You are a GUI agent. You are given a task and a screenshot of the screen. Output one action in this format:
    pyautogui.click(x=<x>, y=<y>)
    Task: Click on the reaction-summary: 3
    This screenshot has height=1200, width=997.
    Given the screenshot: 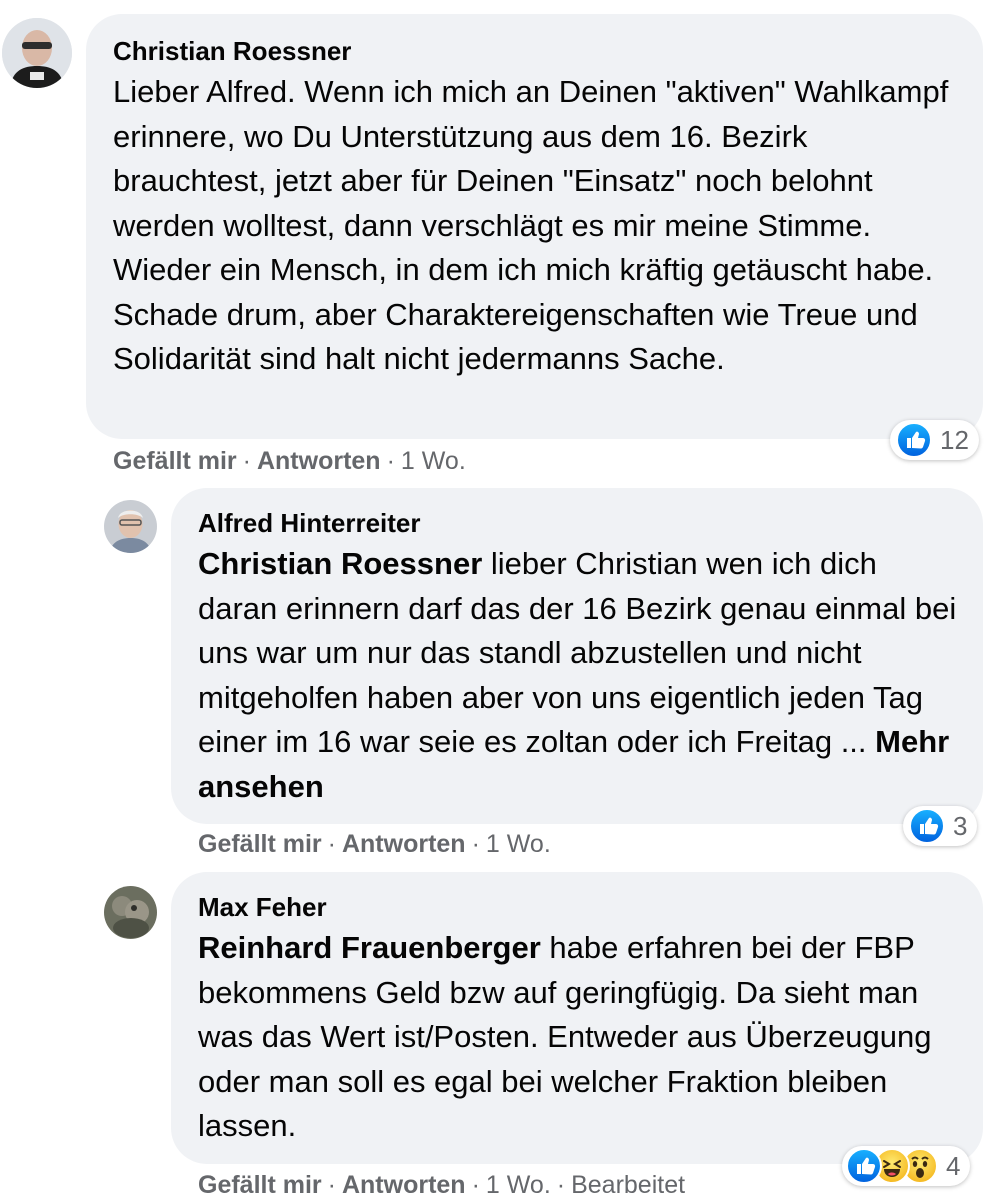 What is the action you would take?
    pyautogui.click(x=940, y=826)
    